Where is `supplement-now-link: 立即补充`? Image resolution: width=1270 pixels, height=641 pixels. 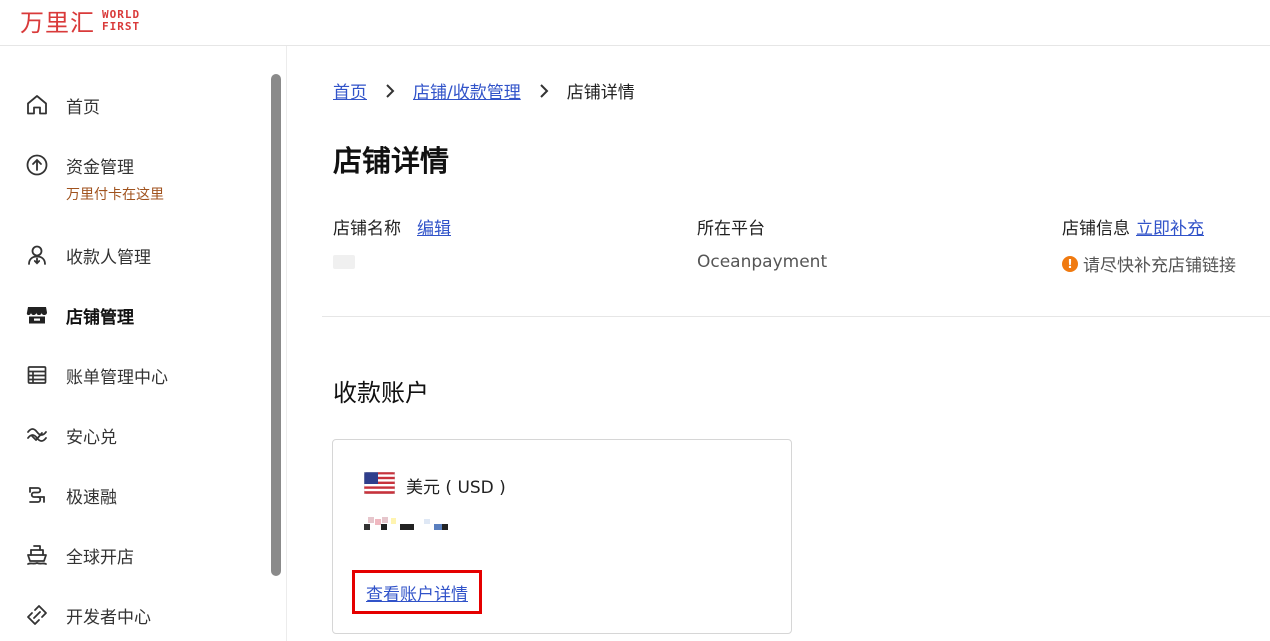 supplement-now-link: 立即补充 is located at coordinates (1170, 229).